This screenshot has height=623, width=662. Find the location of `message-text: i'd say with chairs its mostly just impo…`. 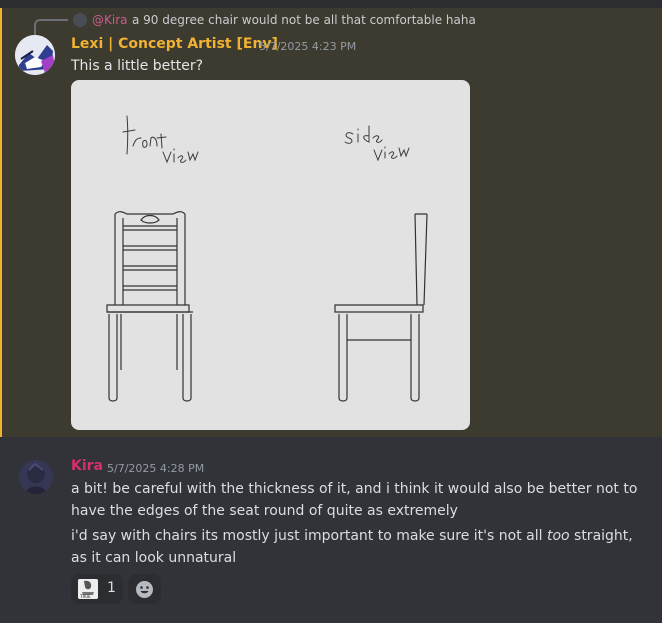

message-text: i'd say with chairs its mostly just impo… is located at coordinates (356, 547).